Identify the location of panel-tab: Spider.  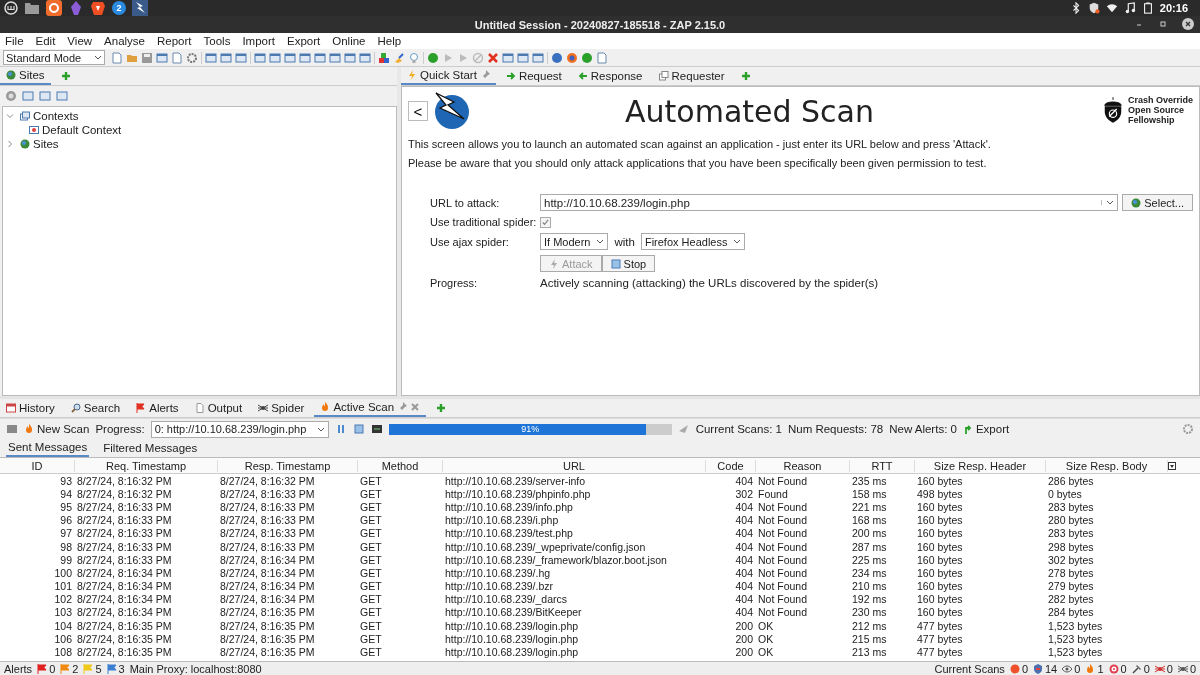
(281, 408).